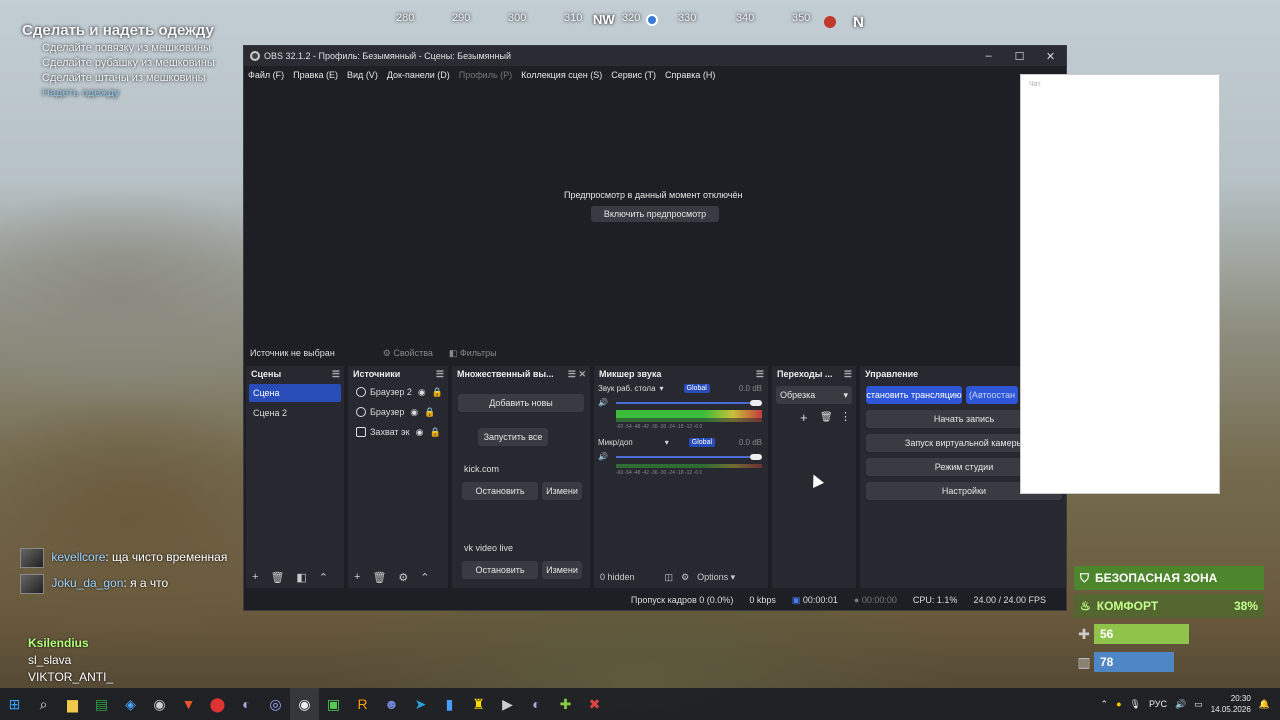 The height and width of the screenshot is (720, 1280). Describe the element at coordinates (702, 442) in the screenshot. I see `global-badge: Global` at that location.